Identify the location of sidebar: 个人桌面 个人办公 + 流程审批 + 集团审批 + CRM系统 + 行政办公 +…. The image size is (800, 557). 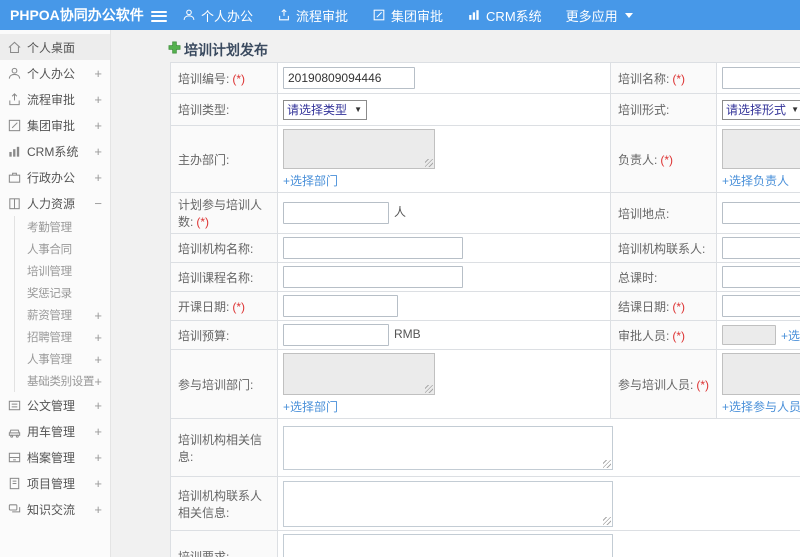
(55, 293).